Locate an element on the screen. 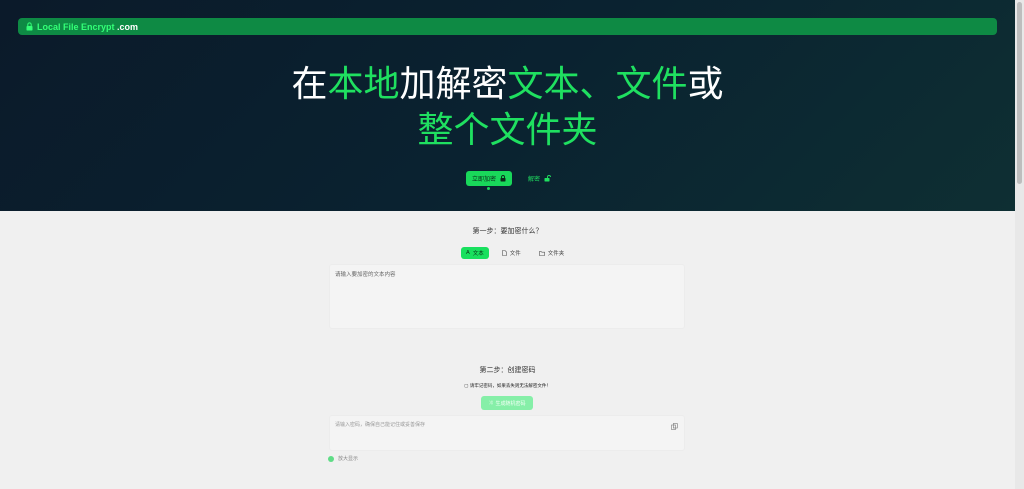 Image resolution: width=1024 pixels, height=489 pixels. headline-line-2: 整个文件夹 is located at coordinates (507, 131).